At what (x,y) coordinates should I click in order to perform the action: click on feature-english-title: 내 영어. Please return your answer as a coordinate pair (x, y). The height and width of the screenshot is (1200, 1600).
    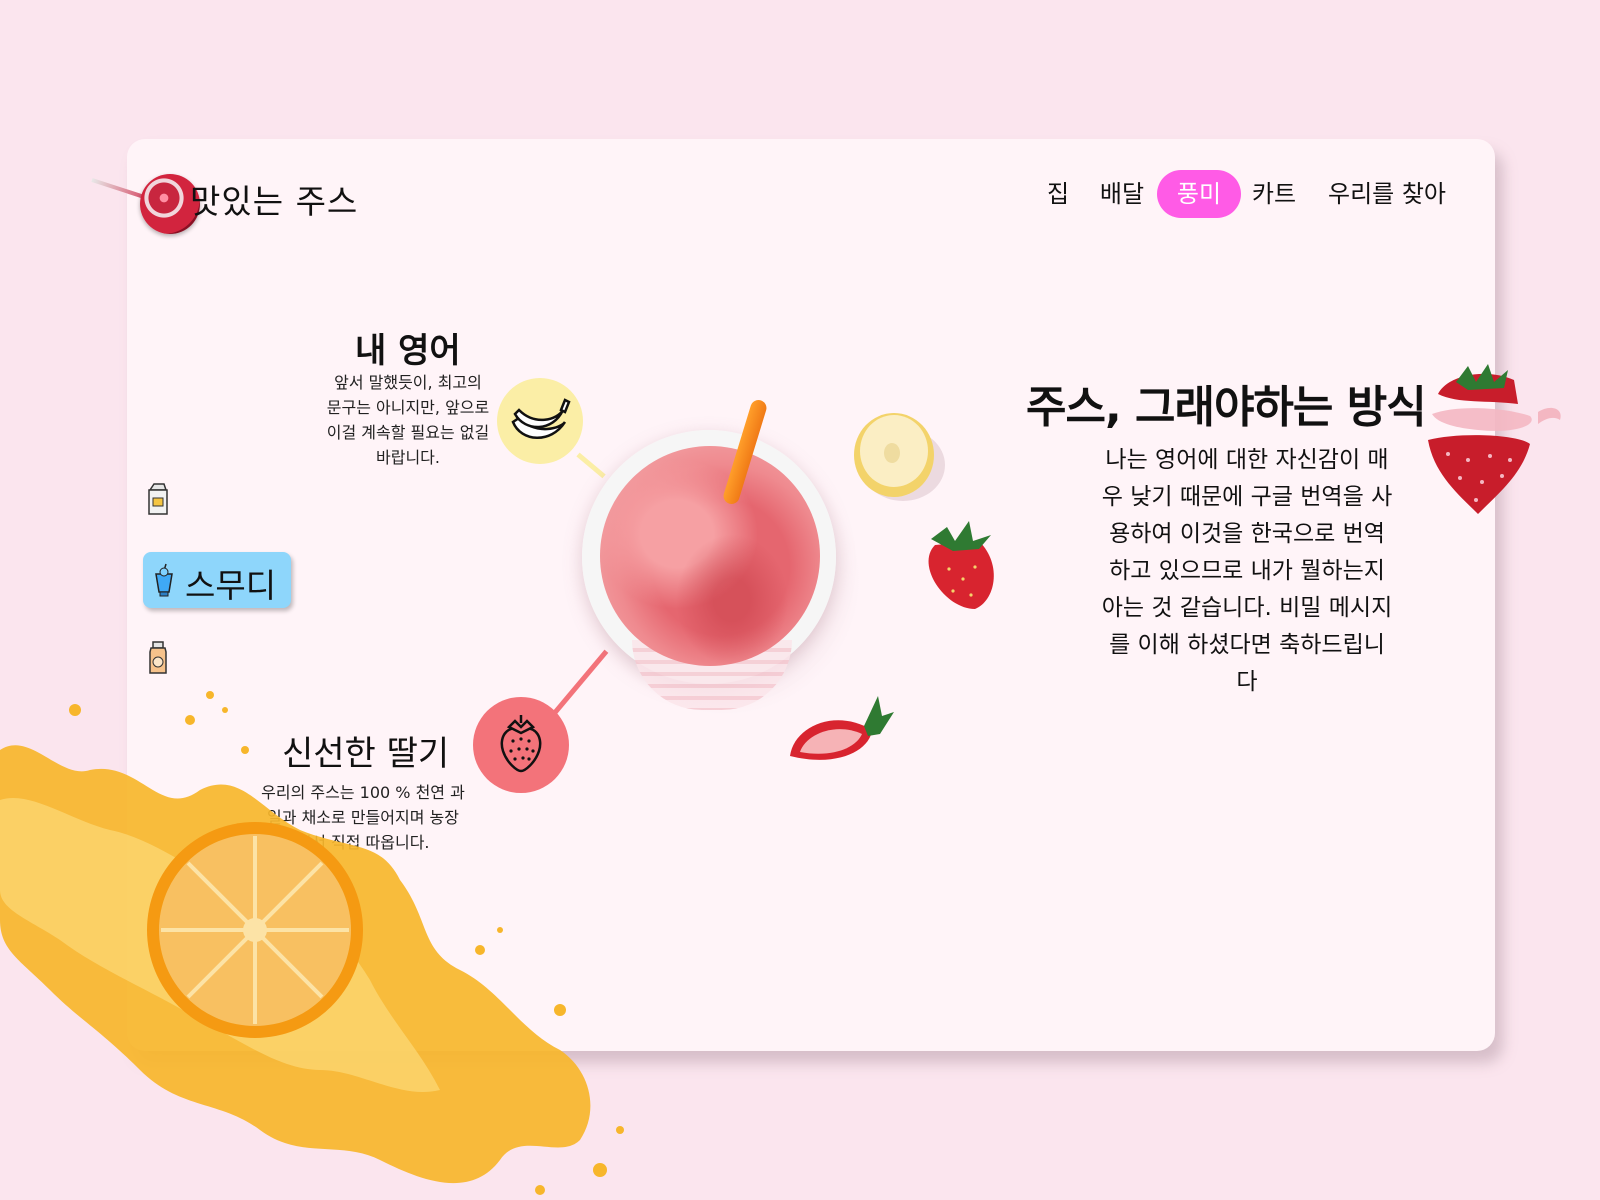
    Looking at the image, I should click on (408, 351).